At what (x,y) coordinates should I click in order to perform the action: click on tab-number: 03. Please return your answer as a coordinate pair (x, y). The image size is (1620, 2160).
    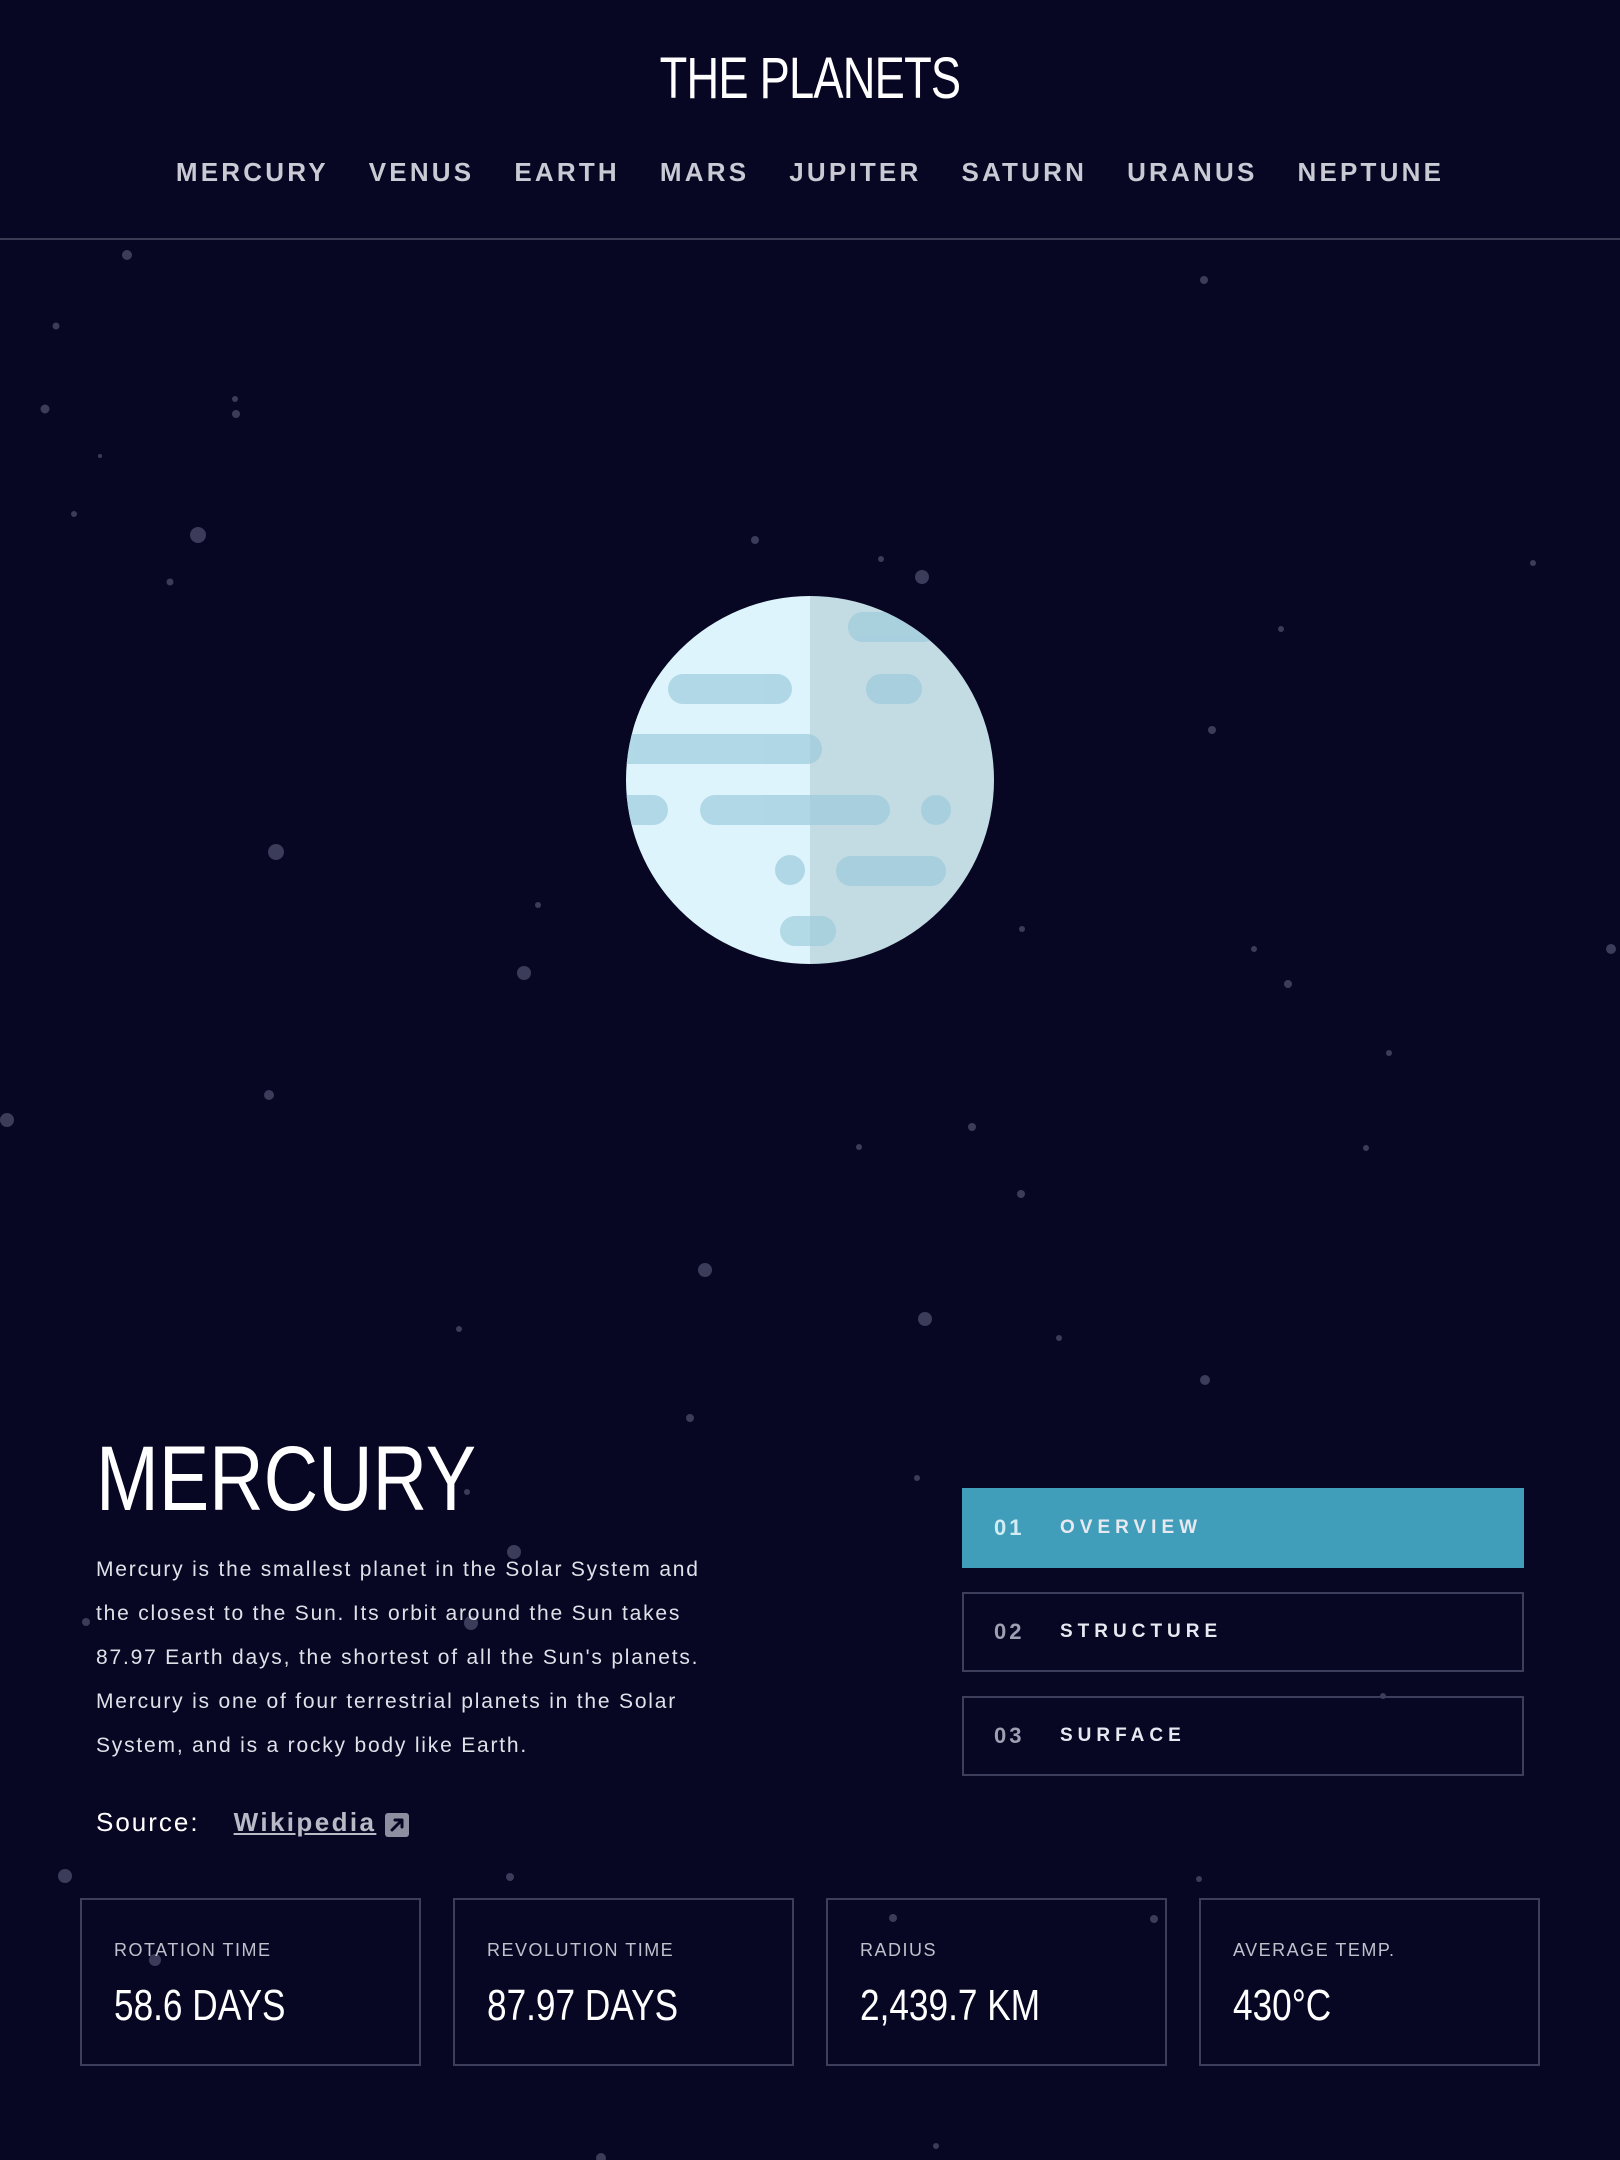
    Looking at the image, I should click on (1009, 1735).